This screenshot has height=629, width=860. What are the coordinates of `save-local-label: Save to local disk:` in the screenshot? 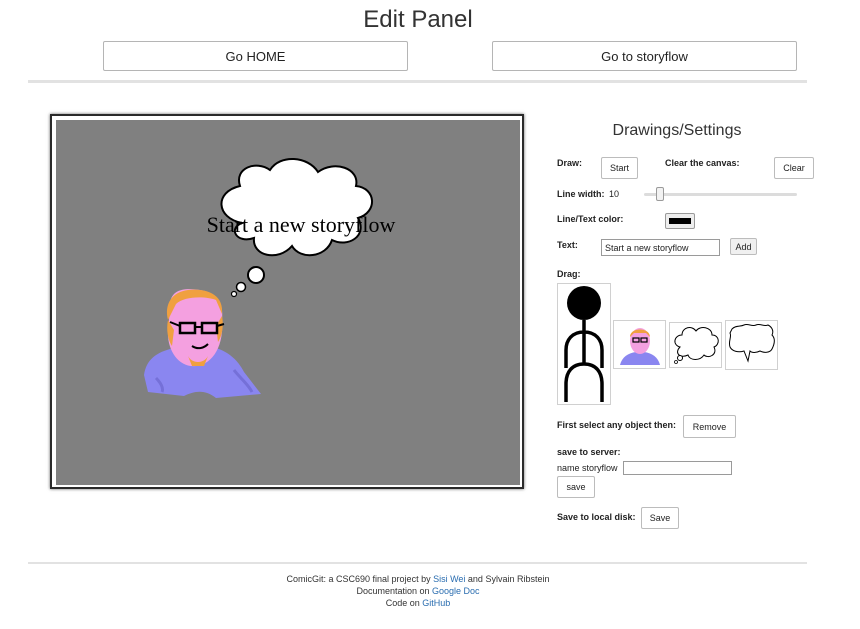 It's located at (596, 517).